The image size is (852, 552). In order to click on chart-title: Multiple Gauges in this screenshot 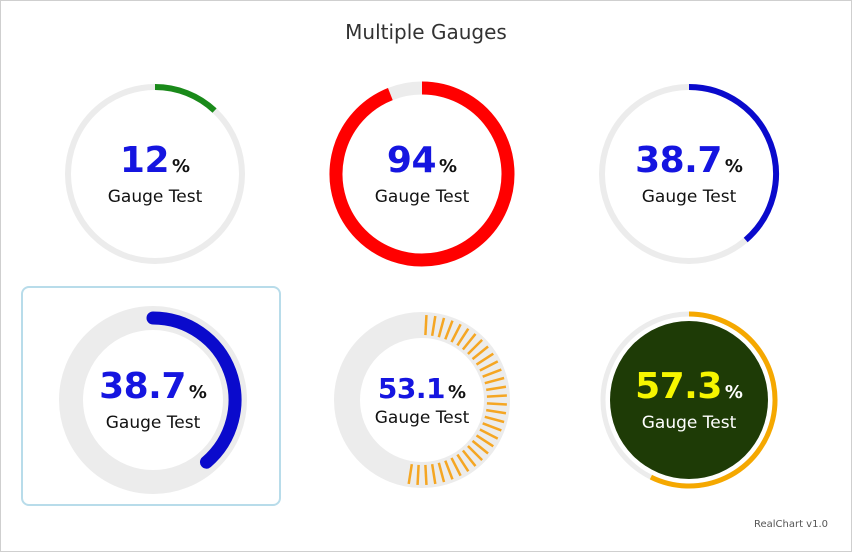, I will do `click(426, 32)`.